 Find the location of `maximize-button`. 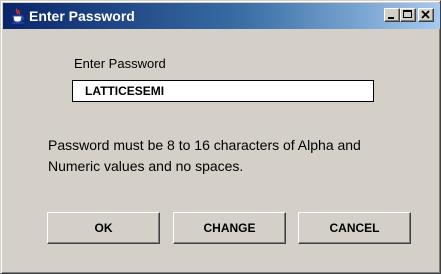

maximize-button is located at coordinates (408, 15).